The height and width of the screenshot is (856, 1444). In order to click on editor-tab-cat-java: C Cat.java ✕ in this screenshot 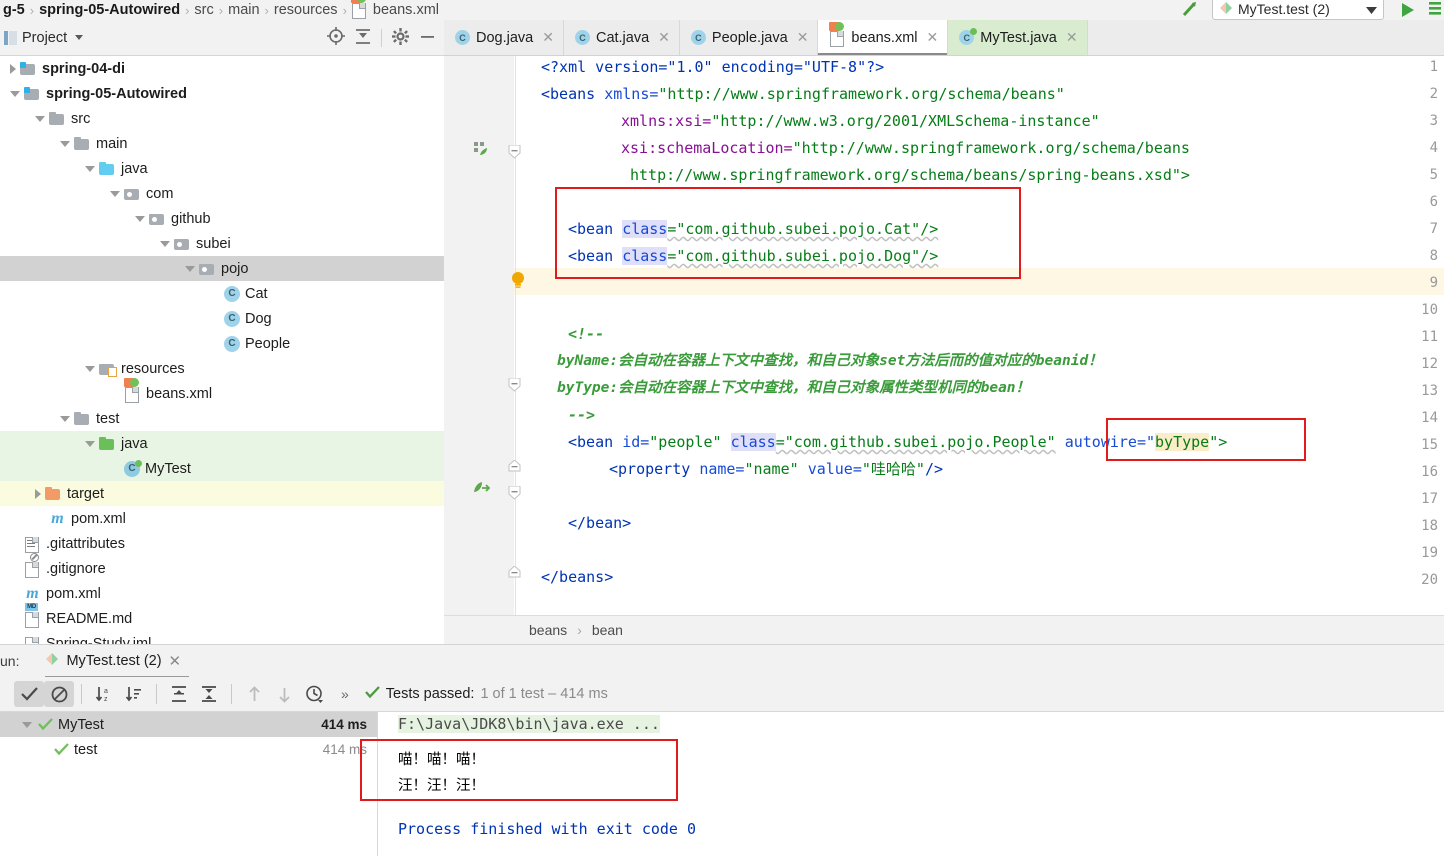, I will do `click(621, 37)`.